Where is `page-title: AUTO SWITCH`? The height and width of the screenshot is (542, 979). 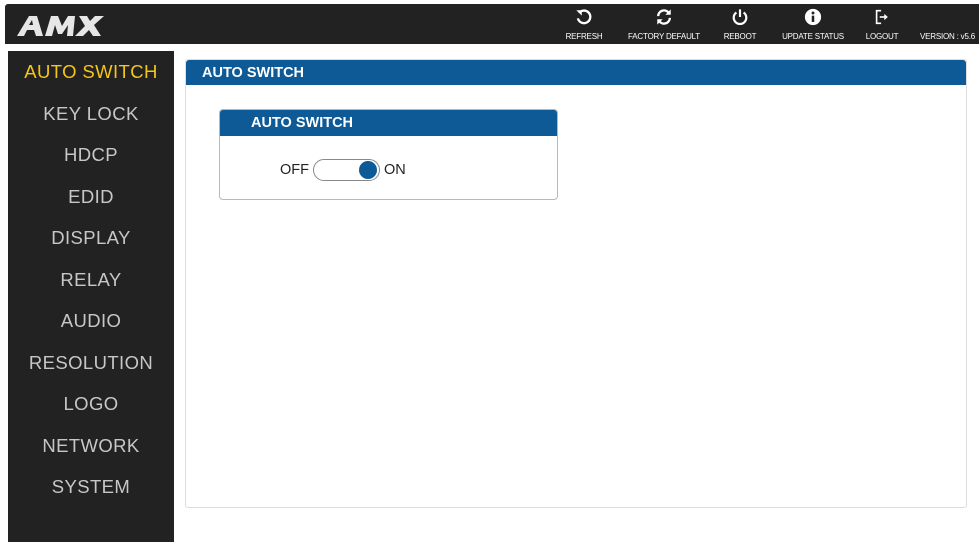 page-title: AUTO SWITCH is located at coordinates (576, 72).